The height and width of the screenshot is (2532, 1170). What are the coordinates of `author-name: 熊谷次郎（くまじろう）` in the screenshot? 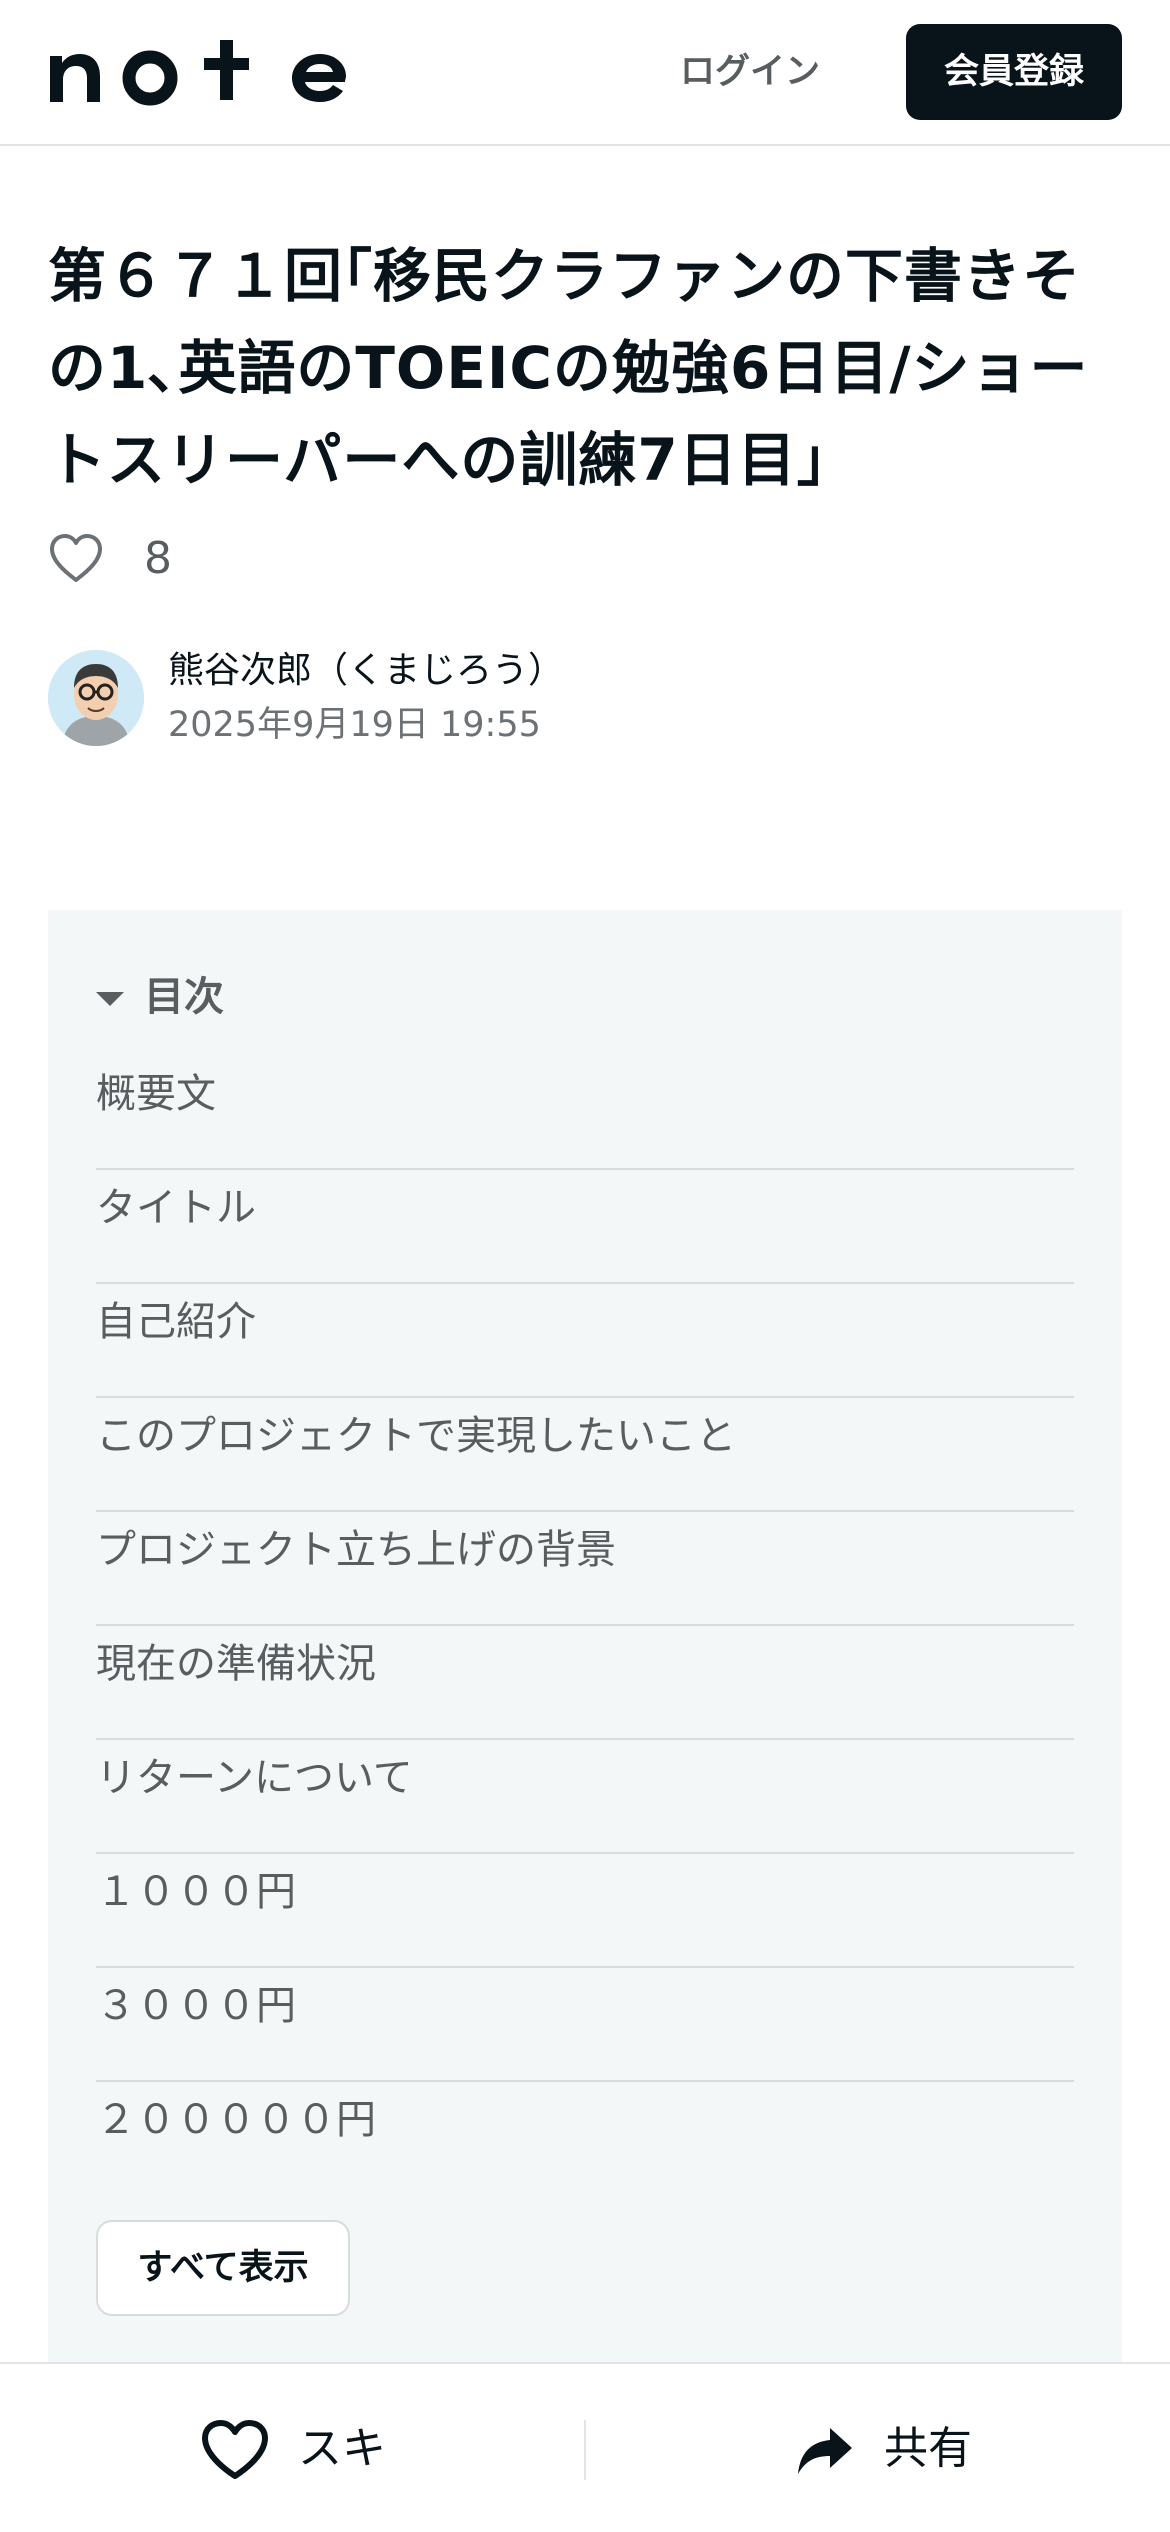 It's located at (366, 671).